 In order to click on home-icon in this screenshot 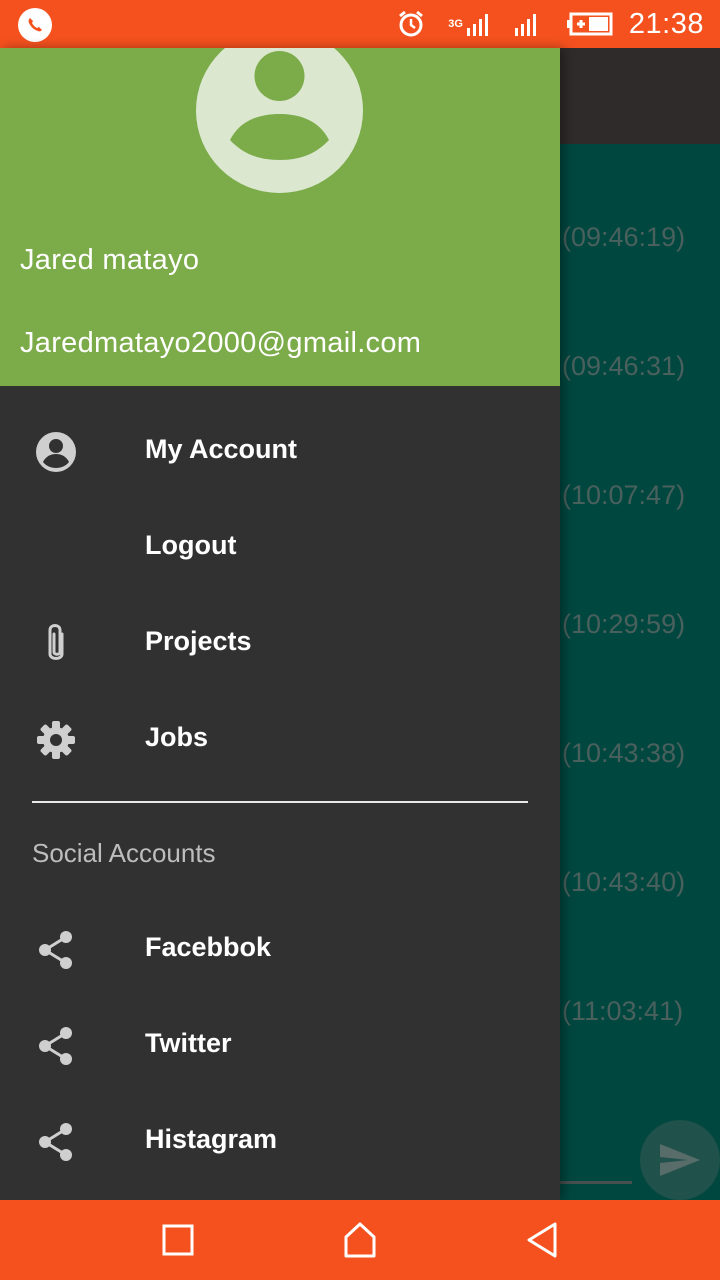, I will do `click(360, 1240)`.